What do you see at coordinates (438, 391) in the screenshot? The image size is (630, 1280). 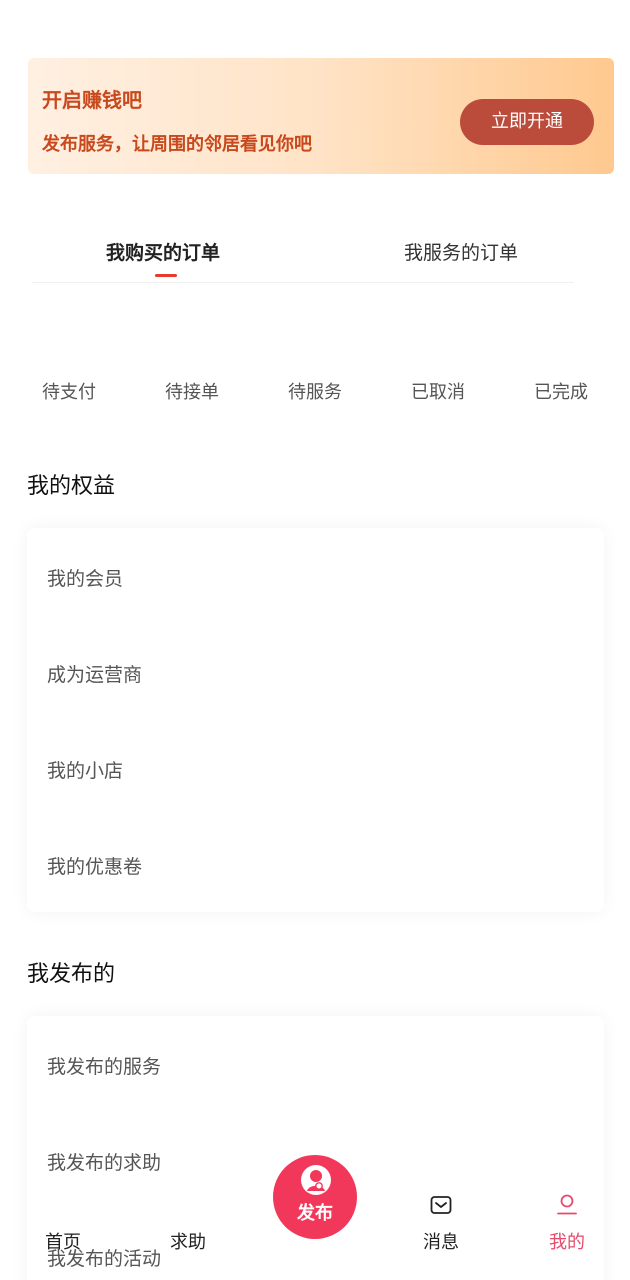 I see `status-cancelled: 已取消` at bounding box center [438, 391].